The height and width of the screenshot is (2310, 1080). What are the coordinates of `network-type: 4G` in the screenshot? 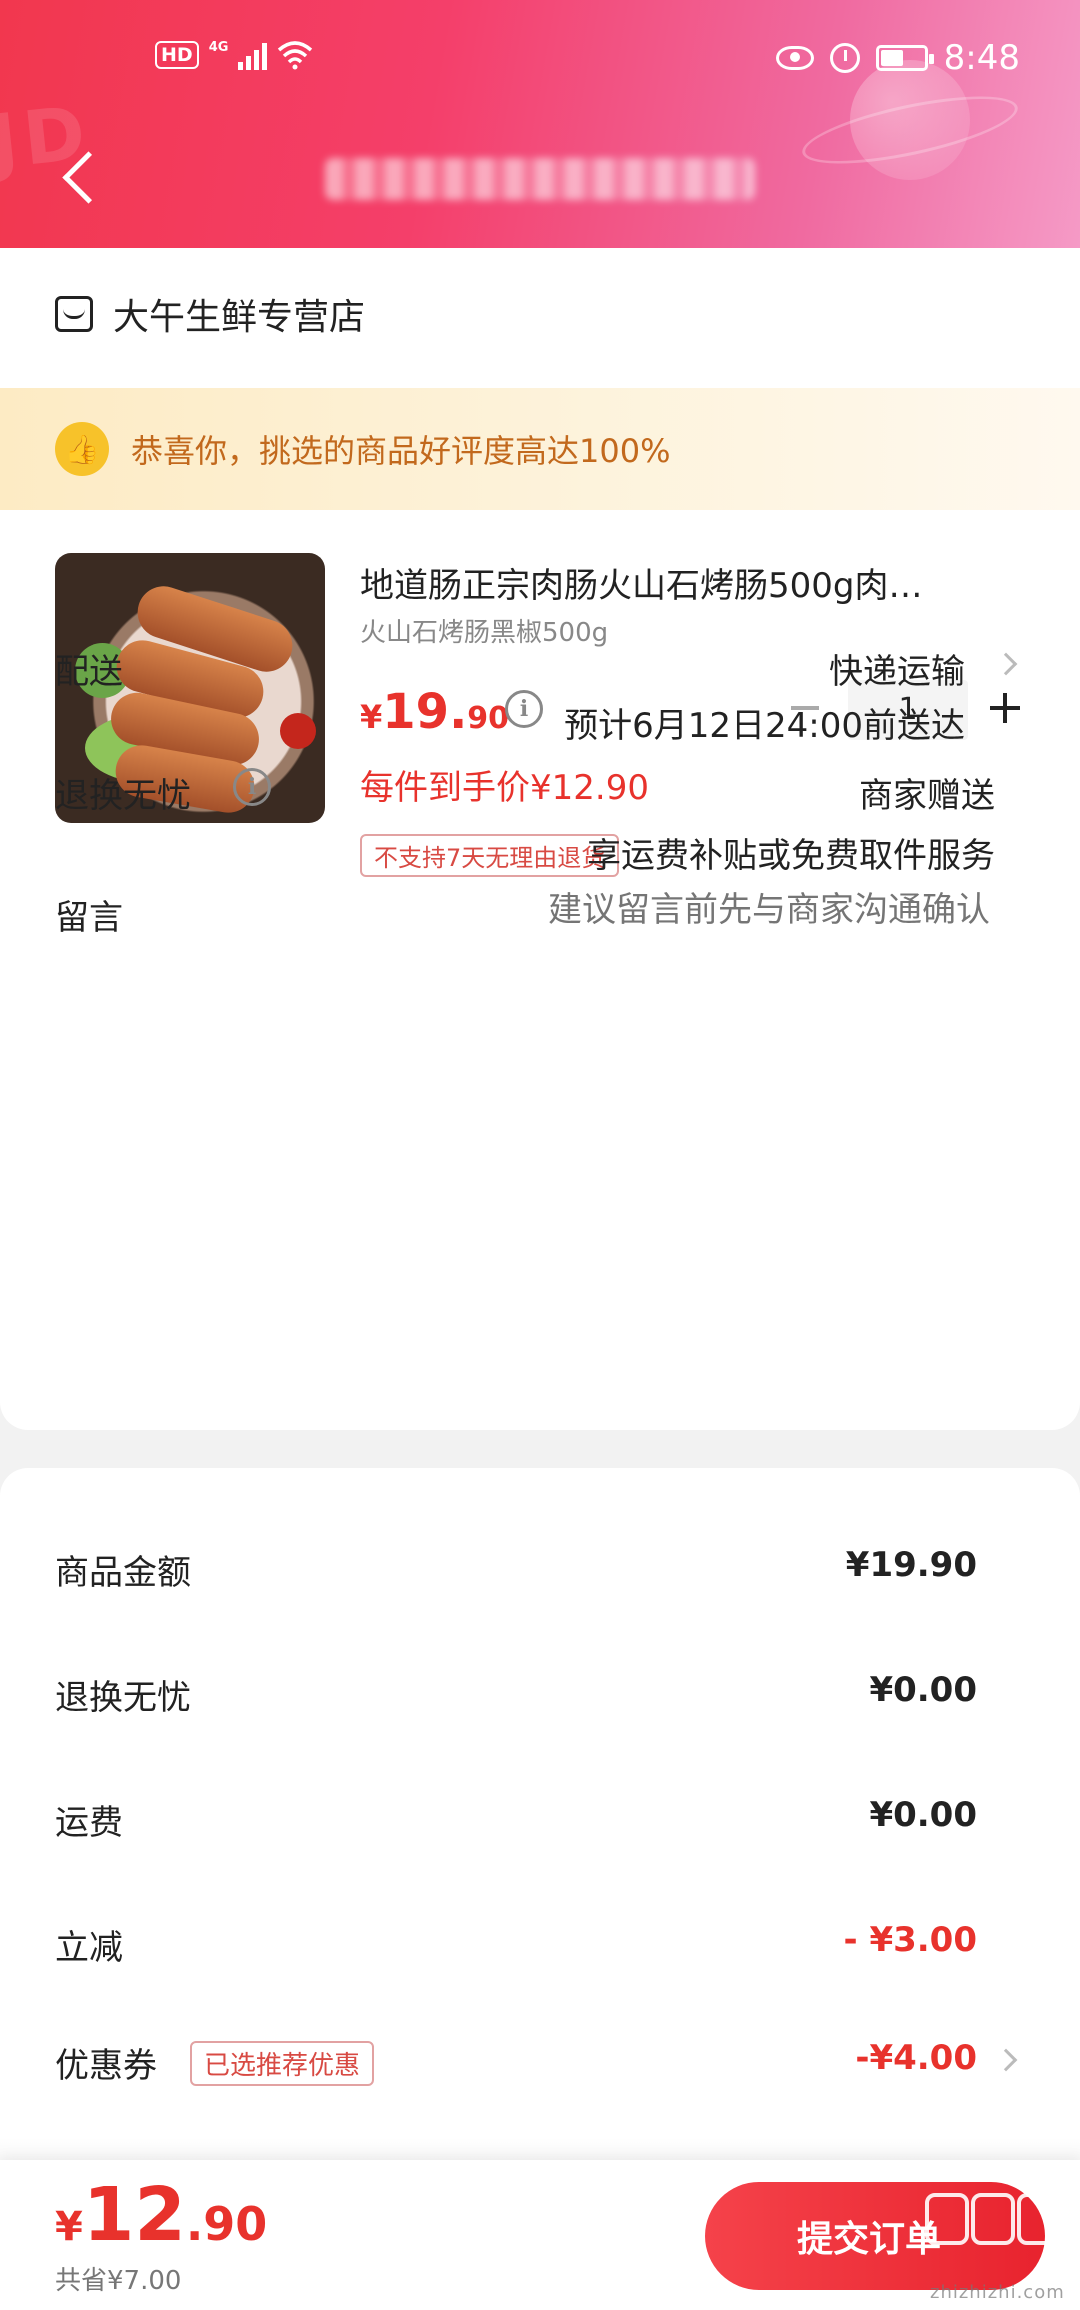 It's located at (218, 47).